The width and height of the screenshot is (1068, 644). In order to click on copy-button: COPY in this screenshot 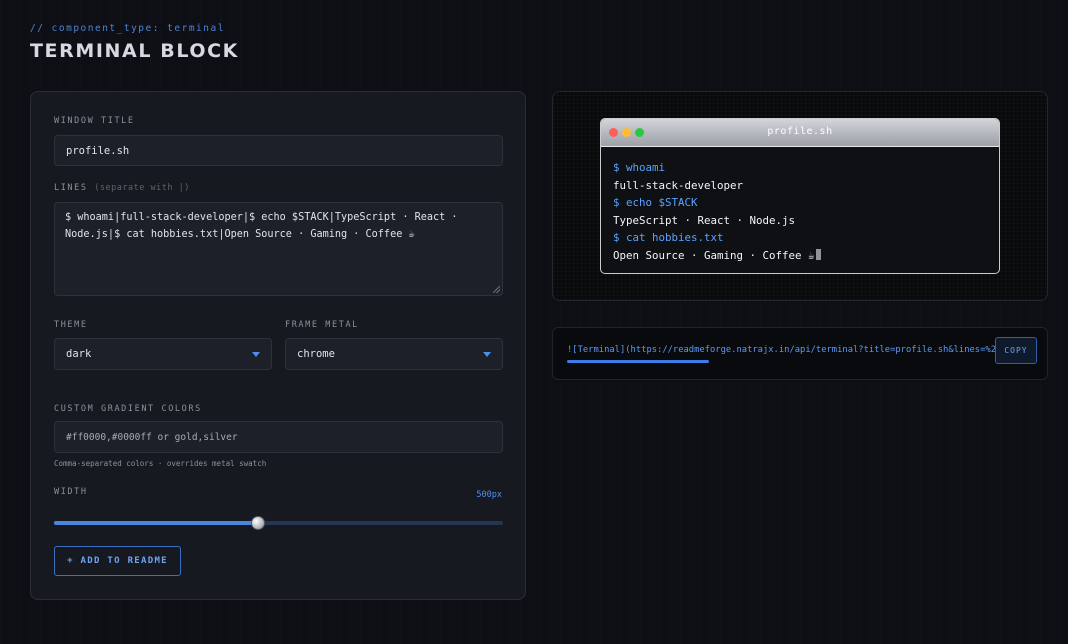, I will do `click(1016, 350)`.